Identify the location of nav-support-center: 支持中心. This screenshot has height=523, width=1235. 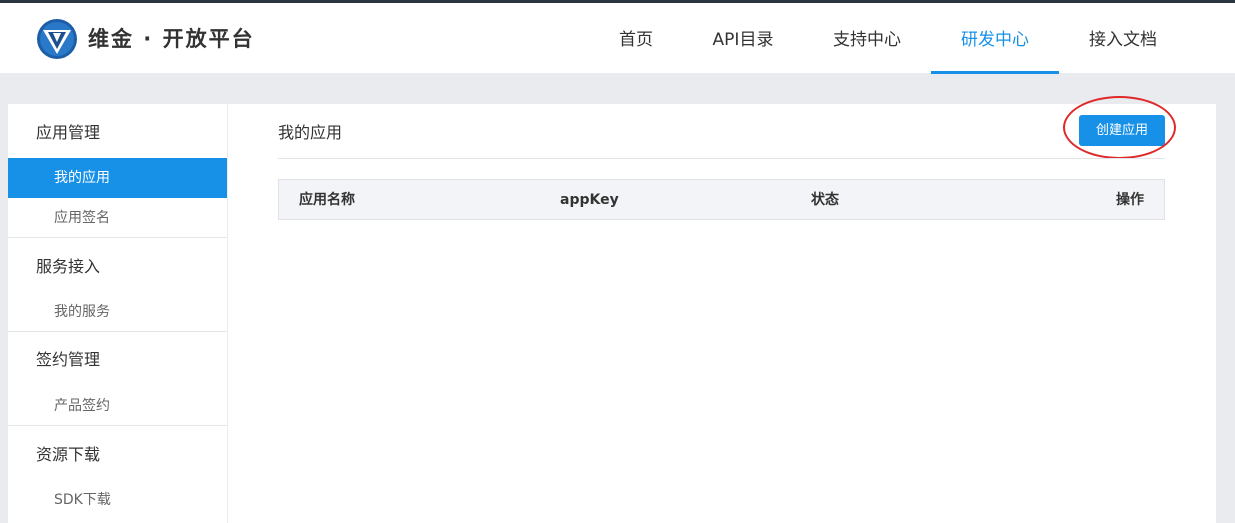
(867, 38).